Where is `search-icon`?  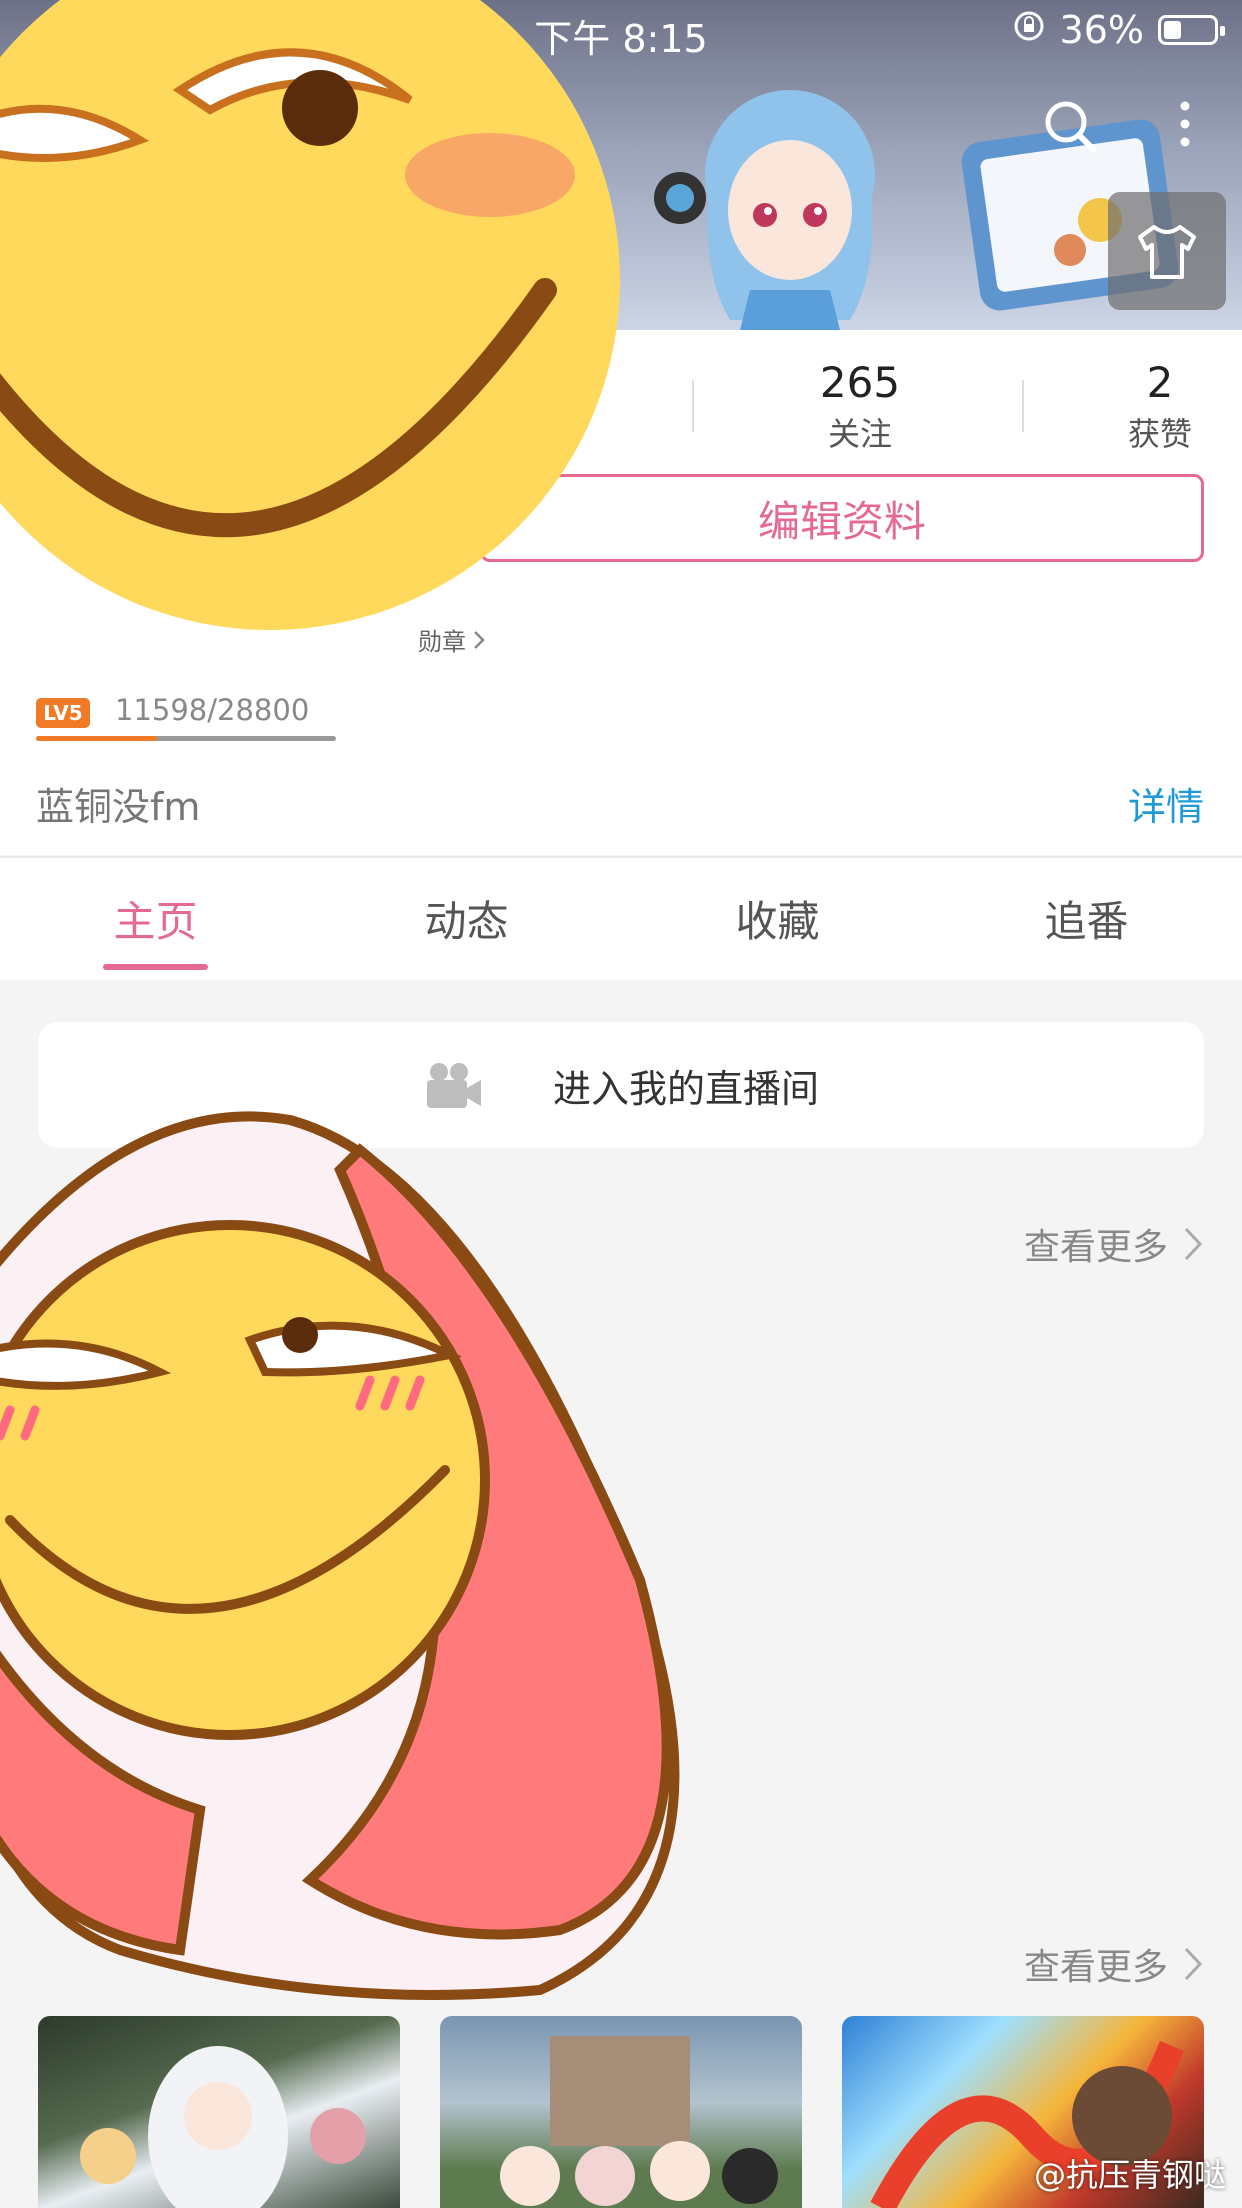
search-icon is located at coordinates (1071, 127).